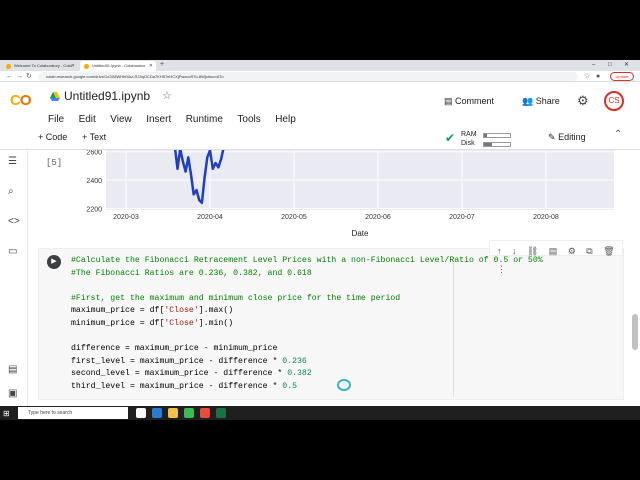 Image resolution: width=640 pixels, height=480 pixels. Describe the element at coordinates (14, 278) in the screenshot. I see `left-rail: ☰ ⌕ <> ▭ ▤ ▣` at that location.